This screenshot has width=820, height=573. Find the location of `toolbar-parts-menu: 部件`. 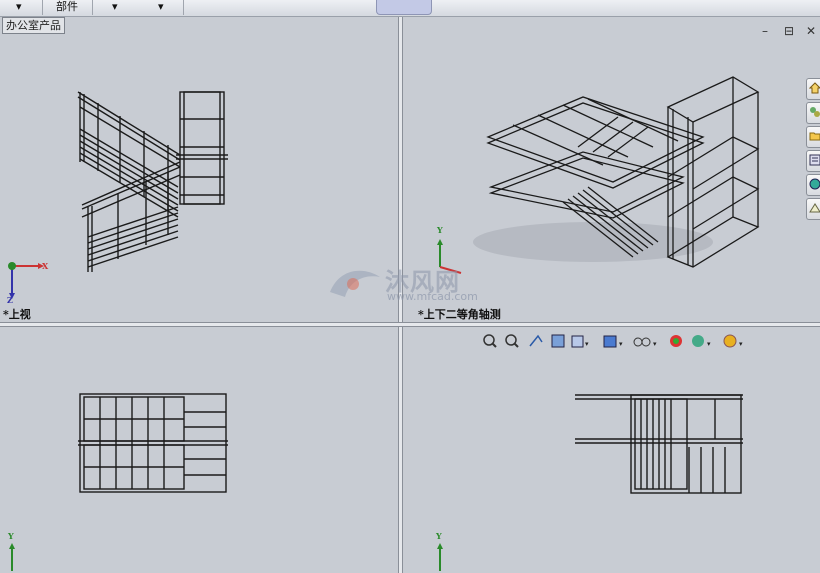

toolbar-parts-menu: 部件 is located at coordinates (67, 7).